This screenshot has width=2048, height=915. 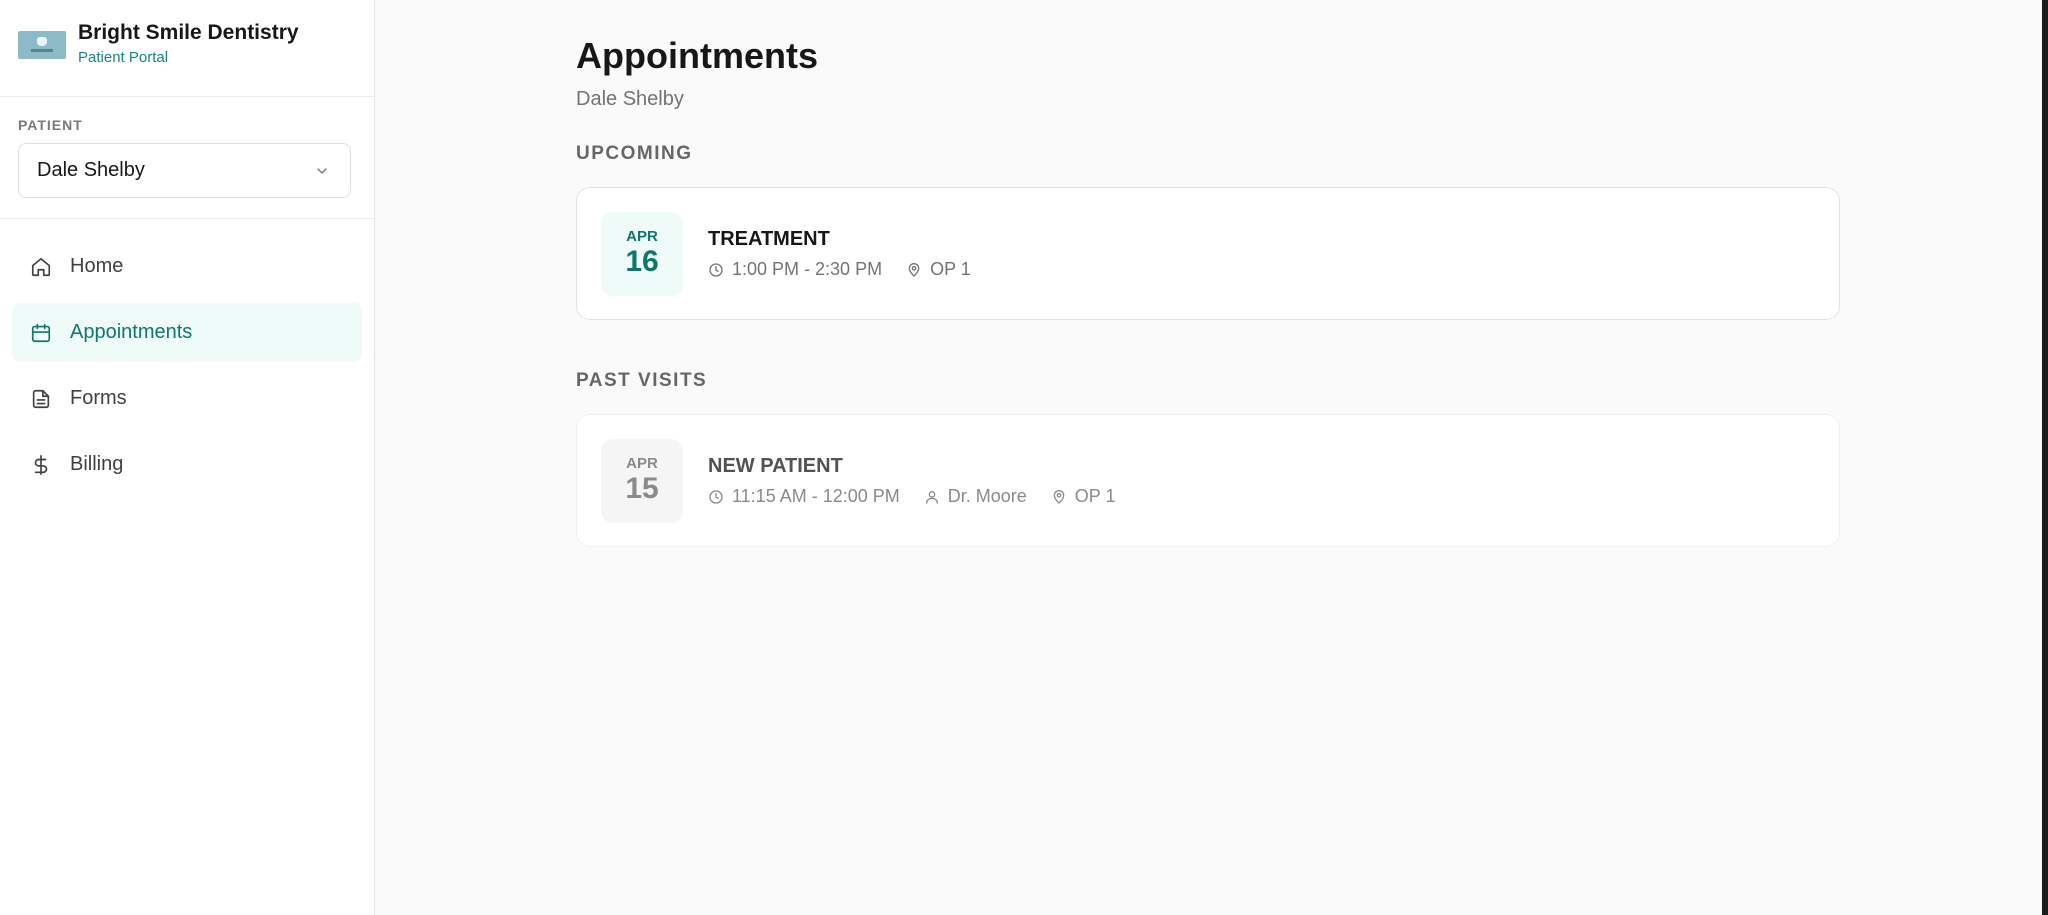 I want to click on appointment-time-text: 1:00 PM - 2:30 PM, so click(x=807, y=269).